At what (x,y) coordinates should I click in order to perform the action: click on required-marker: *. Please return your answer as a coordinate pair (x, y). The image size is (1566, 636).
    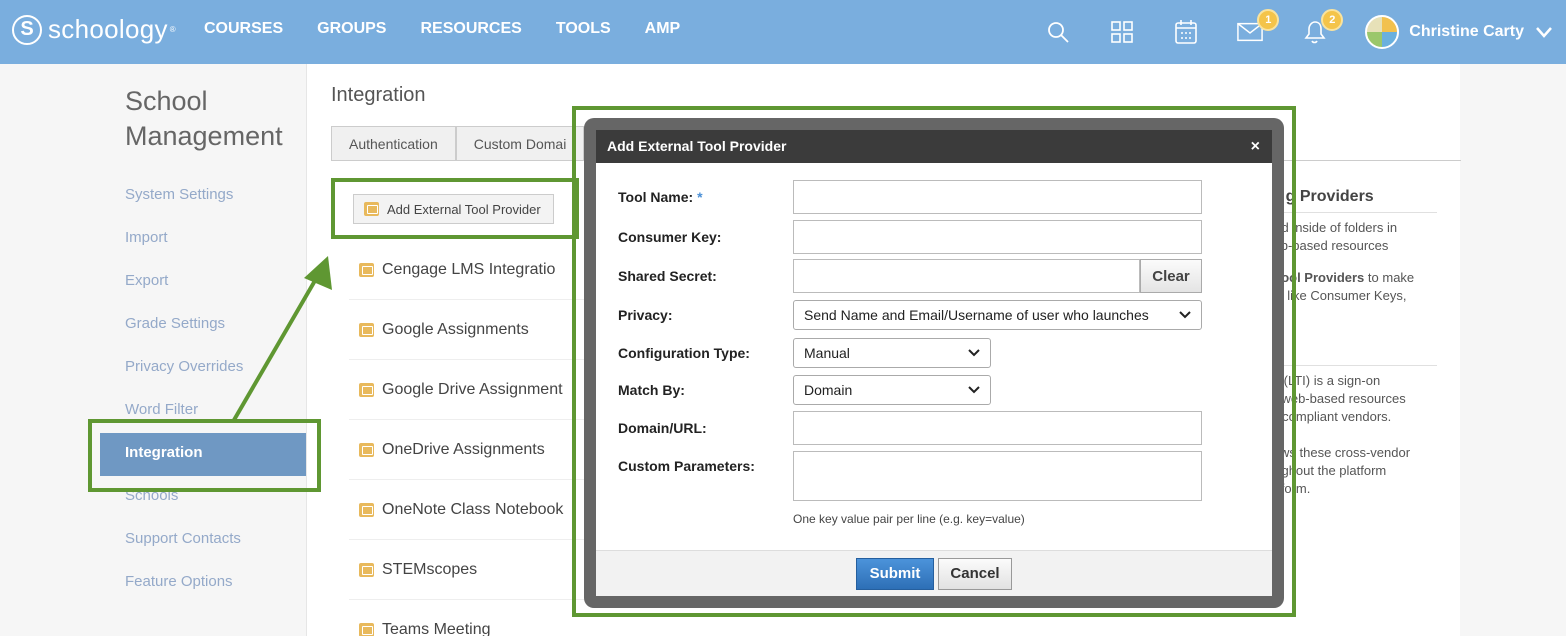
    Looking at the image, I should click on (700, 197).